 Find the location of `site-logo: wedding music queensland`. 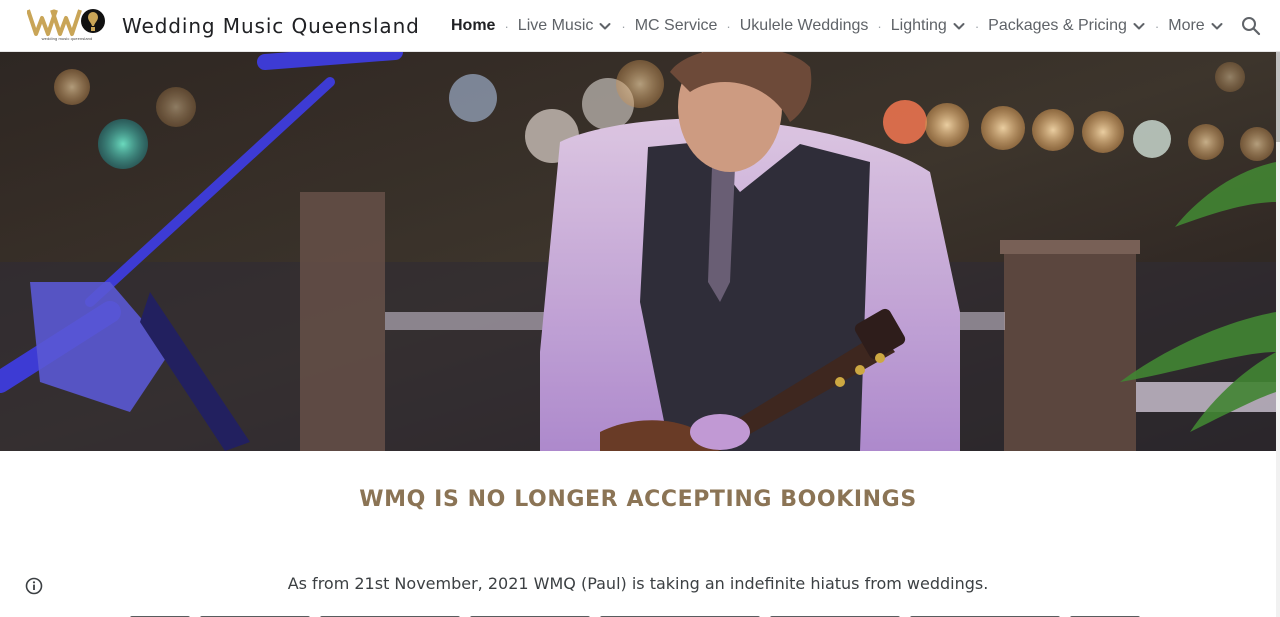

site-logo: wedding music queensland is located at coordinates (66, 26).